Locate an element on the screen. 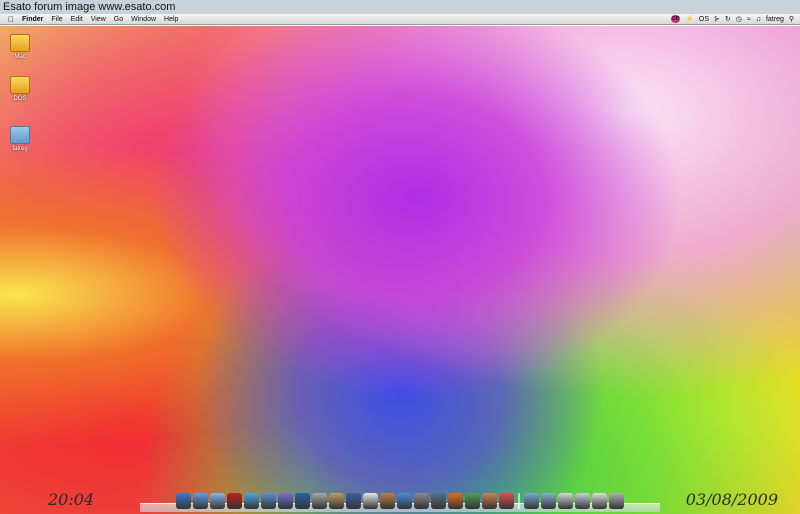  package-icon is located at coordinates (336, 501).